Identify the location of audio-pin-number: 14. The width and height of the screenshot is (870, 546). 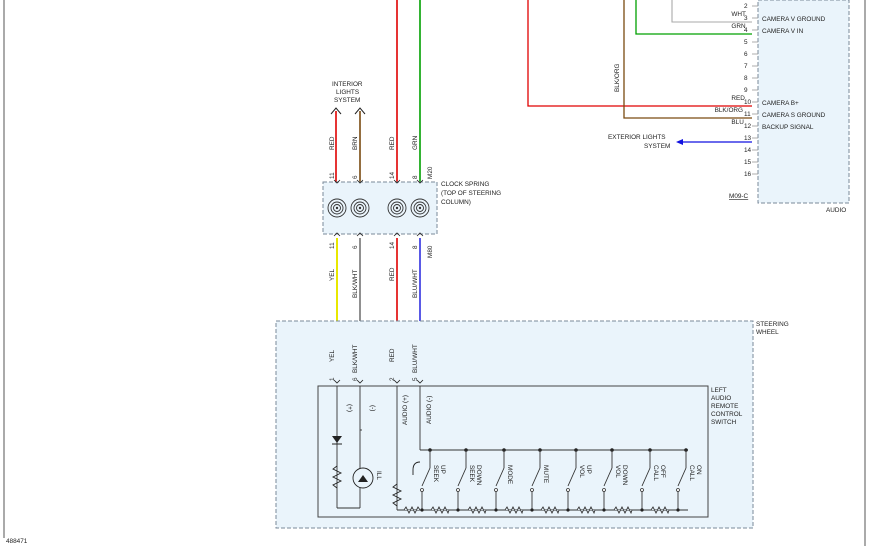
(748, 150).